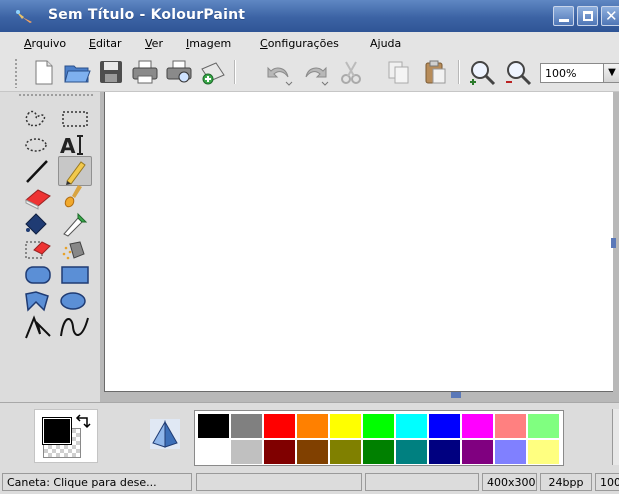  Describe the element at coordinates (56, 95) in the screenshot. I see `toolbox-grip` at that location.